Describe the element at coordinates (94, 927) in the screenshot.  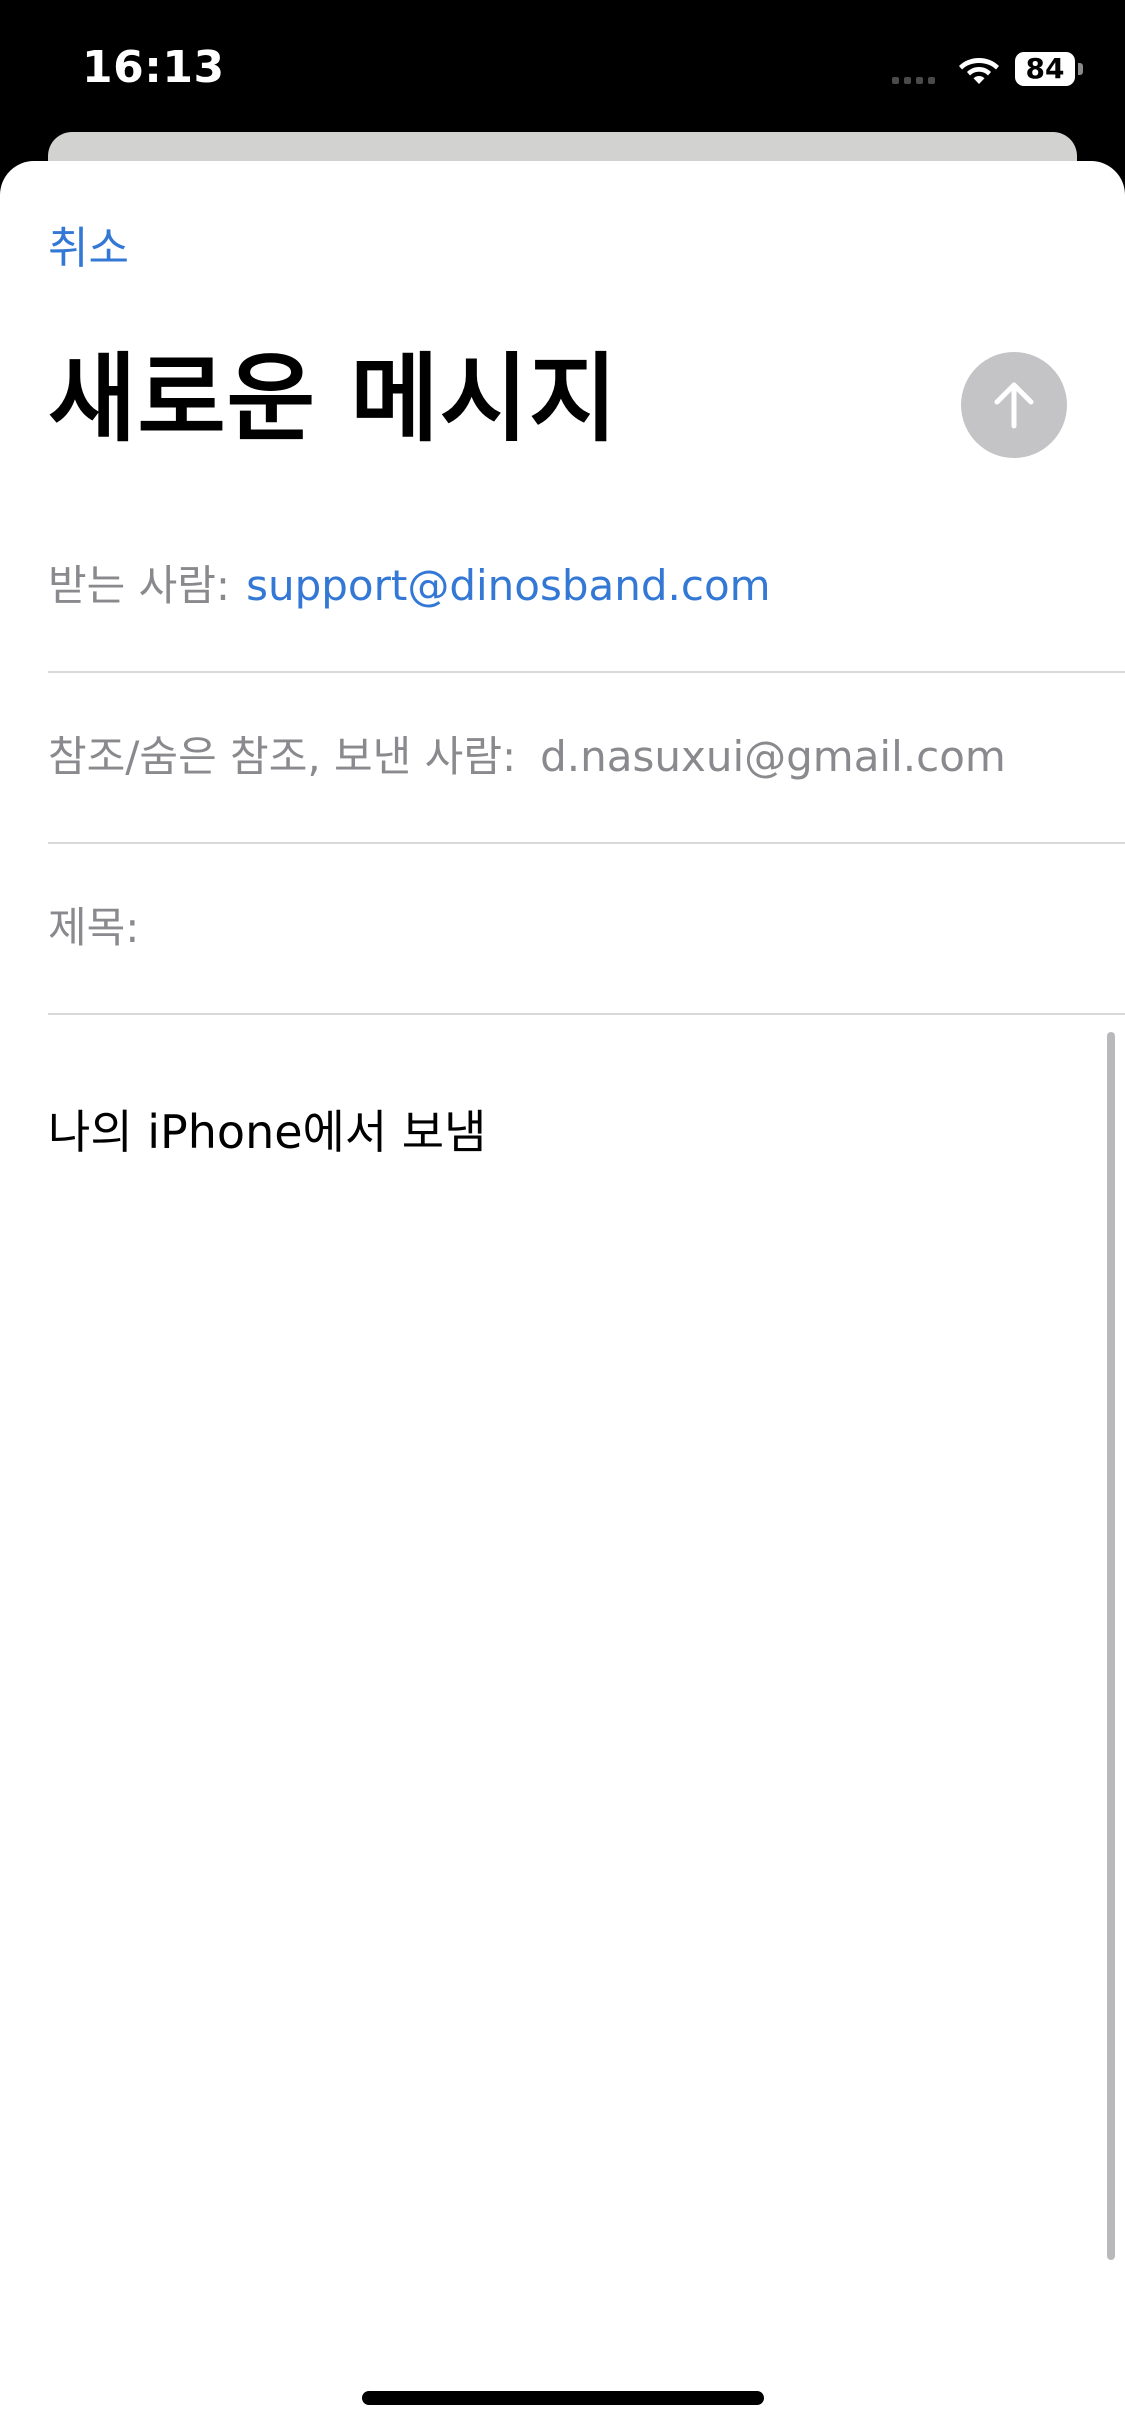
I see `subject-label: 제목:` at that location.